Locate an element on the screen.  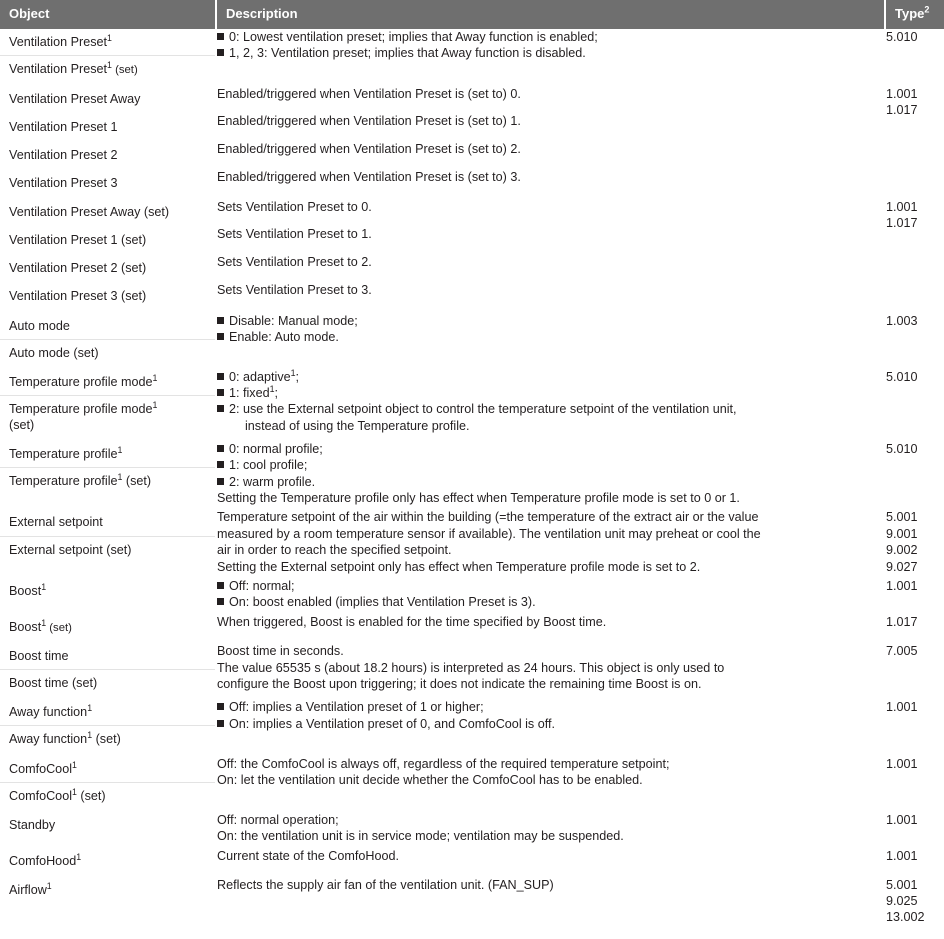
type-cell-boost: 1.001 is located at coordinates (914, 593).